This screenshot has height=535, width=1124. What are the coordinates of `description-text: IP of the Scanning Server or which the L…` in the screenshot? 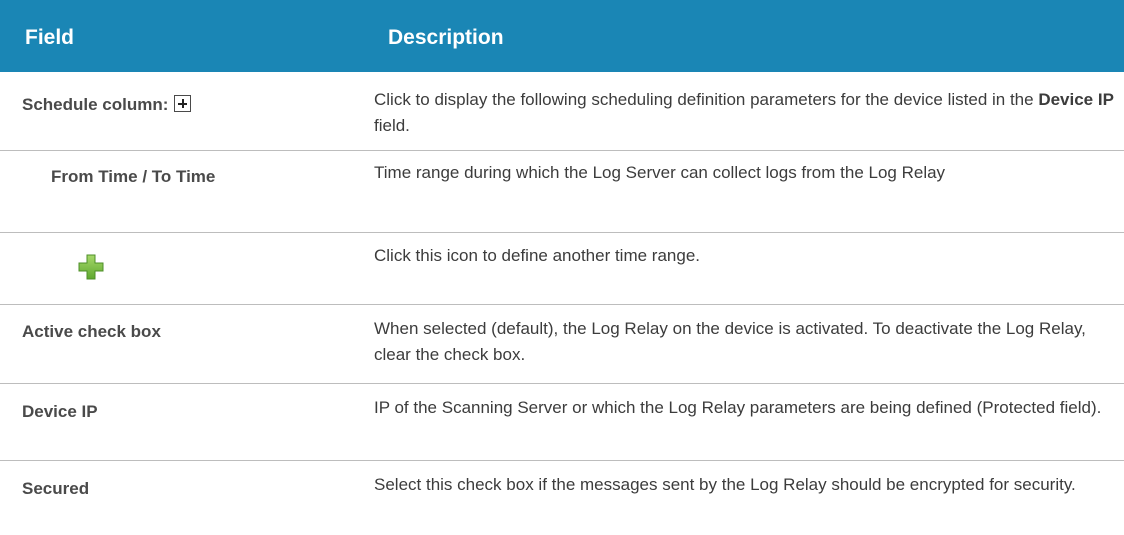 It's located at (738, 407).